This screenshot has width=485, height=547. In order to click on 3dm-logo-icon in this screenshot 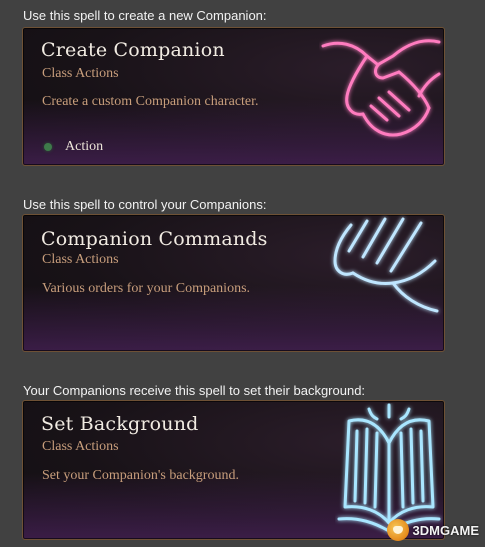, I will do `click(397, 530)`.